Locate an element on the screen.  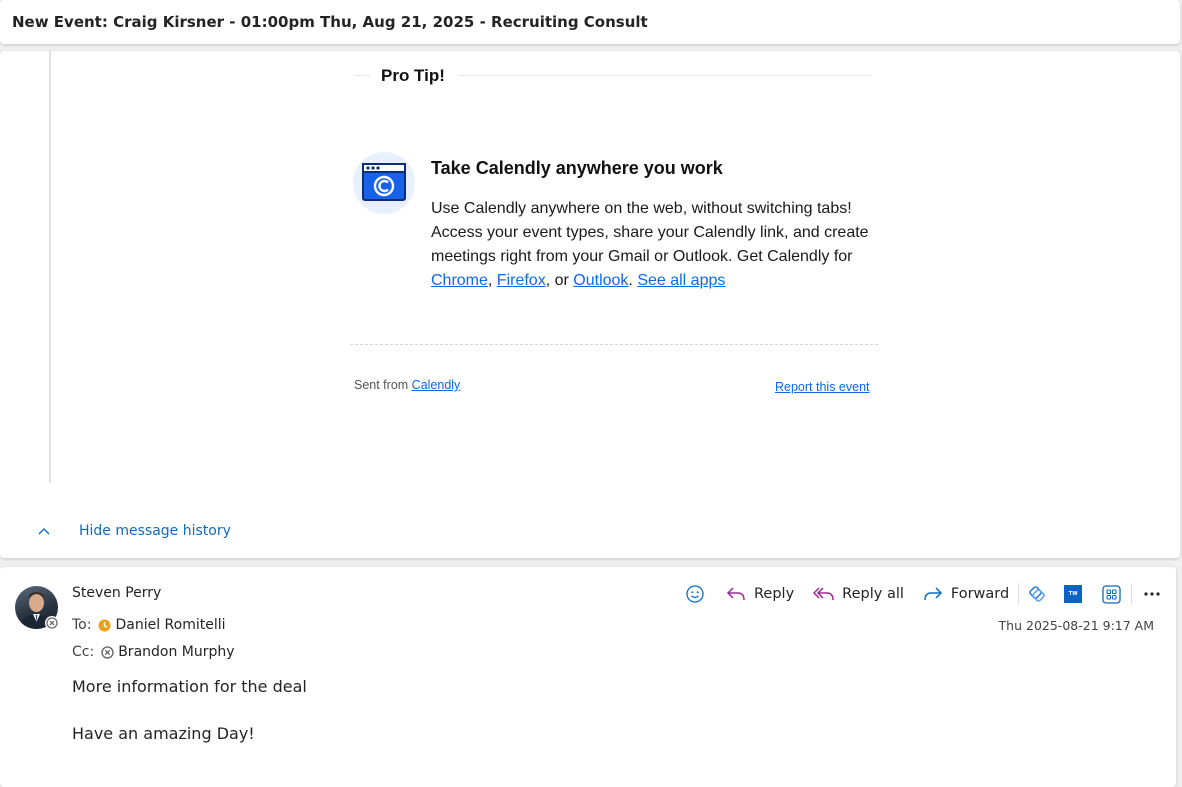
more-icon is located at coordinates (1152, 594).